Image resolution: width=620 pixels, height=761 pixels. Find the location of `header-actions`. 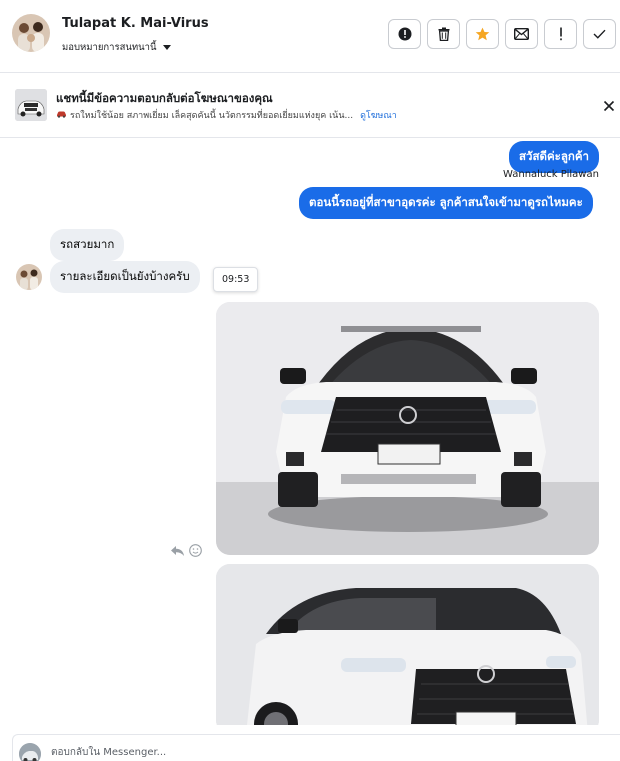

header-actions is located at coordinates (502, 34).